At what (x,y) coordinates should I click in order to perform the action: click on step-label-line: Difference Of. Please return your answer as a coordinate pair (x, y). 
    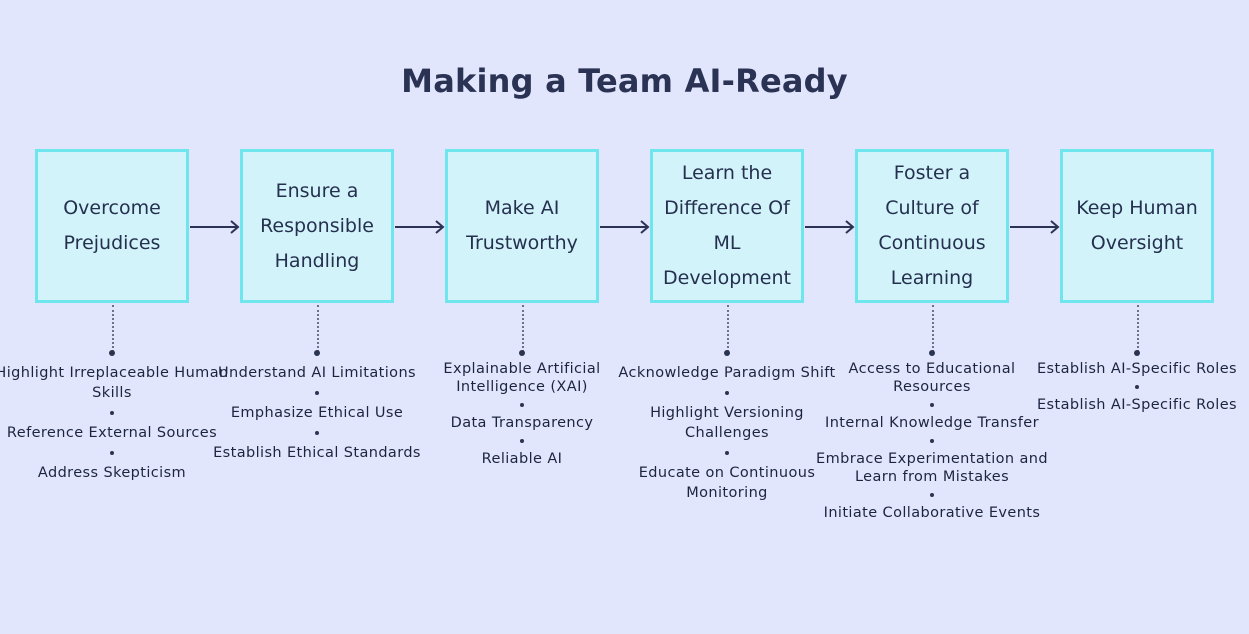
    Looking at the image, I should click on (727, 208).